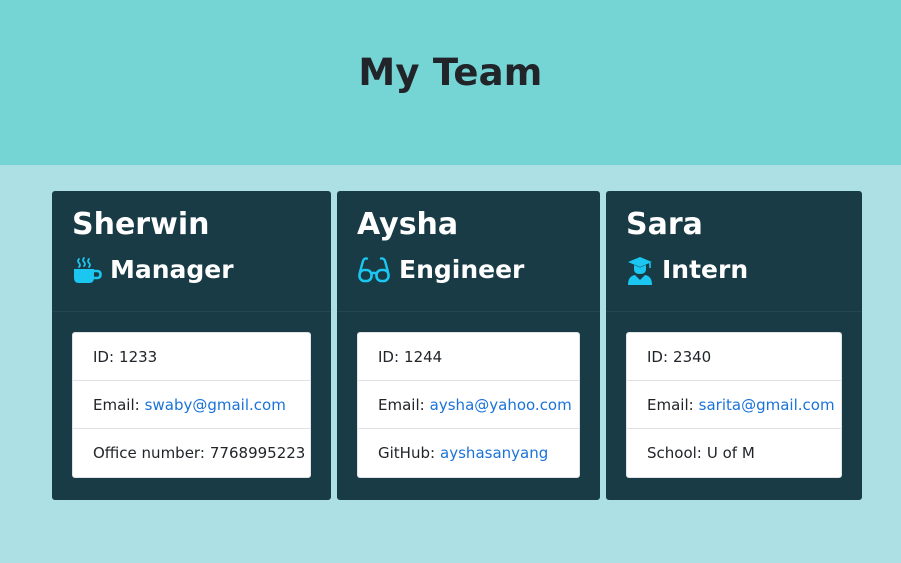 The image size is (901, 563). I want to click on graduate-icon, so click(641, 270).